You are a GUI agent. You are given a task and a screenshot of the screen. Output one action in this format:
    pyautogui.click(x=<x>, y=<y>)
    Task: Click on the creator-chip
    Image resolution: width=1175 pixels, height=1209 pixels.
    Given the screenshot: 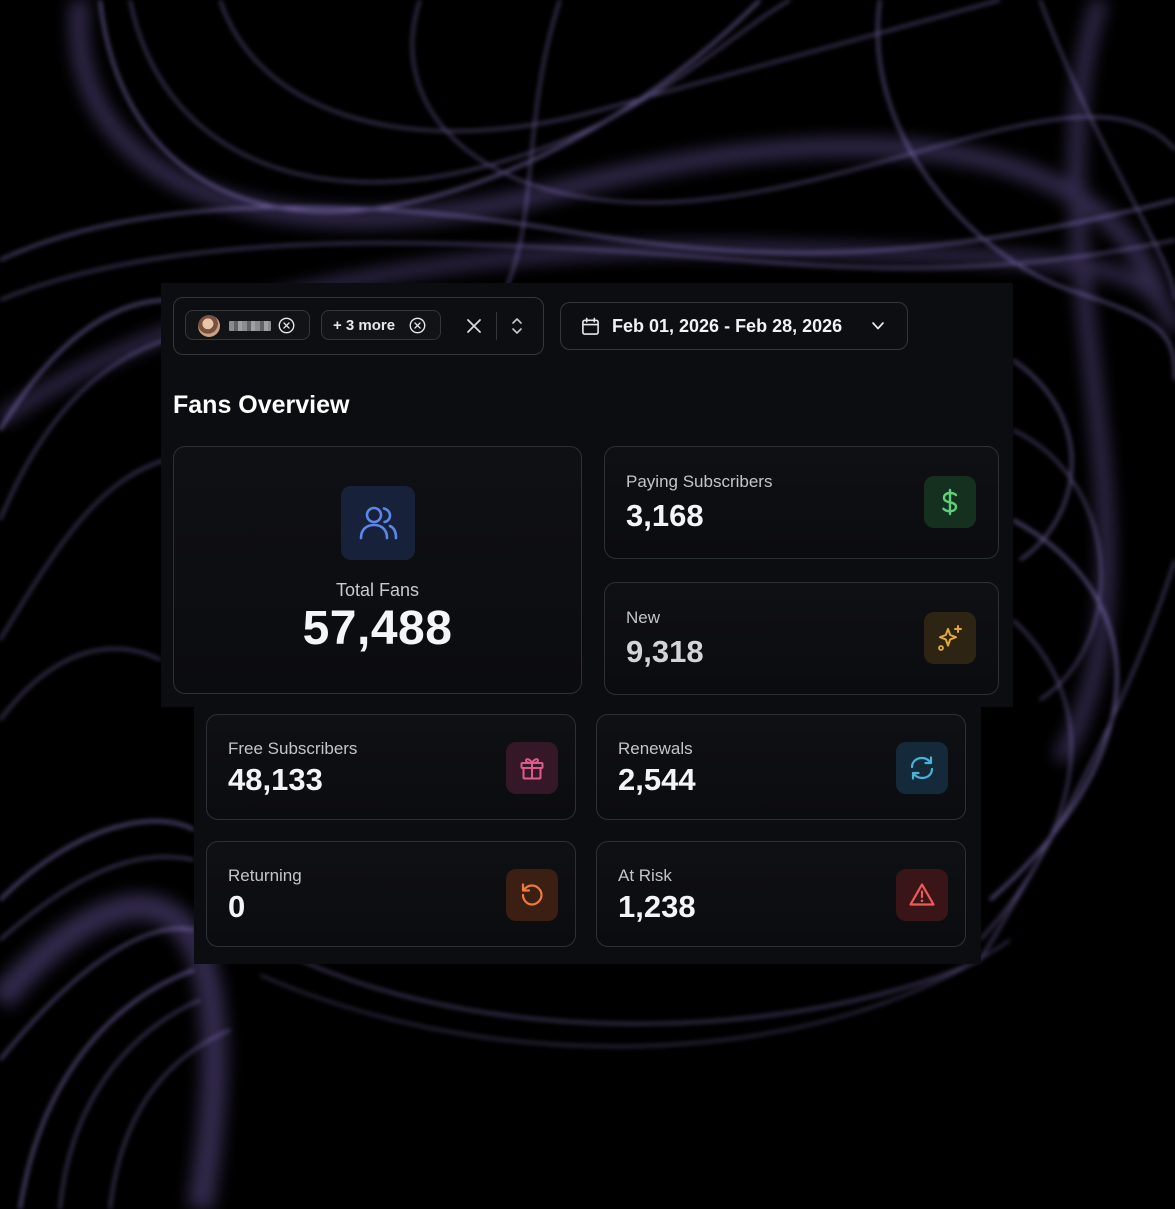 What is the action you would take?
    pyautogui.click(x=247, y=325)
    